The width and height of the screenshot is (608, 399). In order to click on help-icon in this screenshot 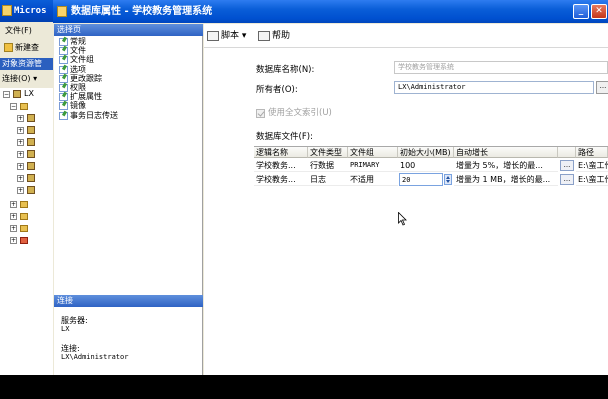, I will do `click(264, 35)`.